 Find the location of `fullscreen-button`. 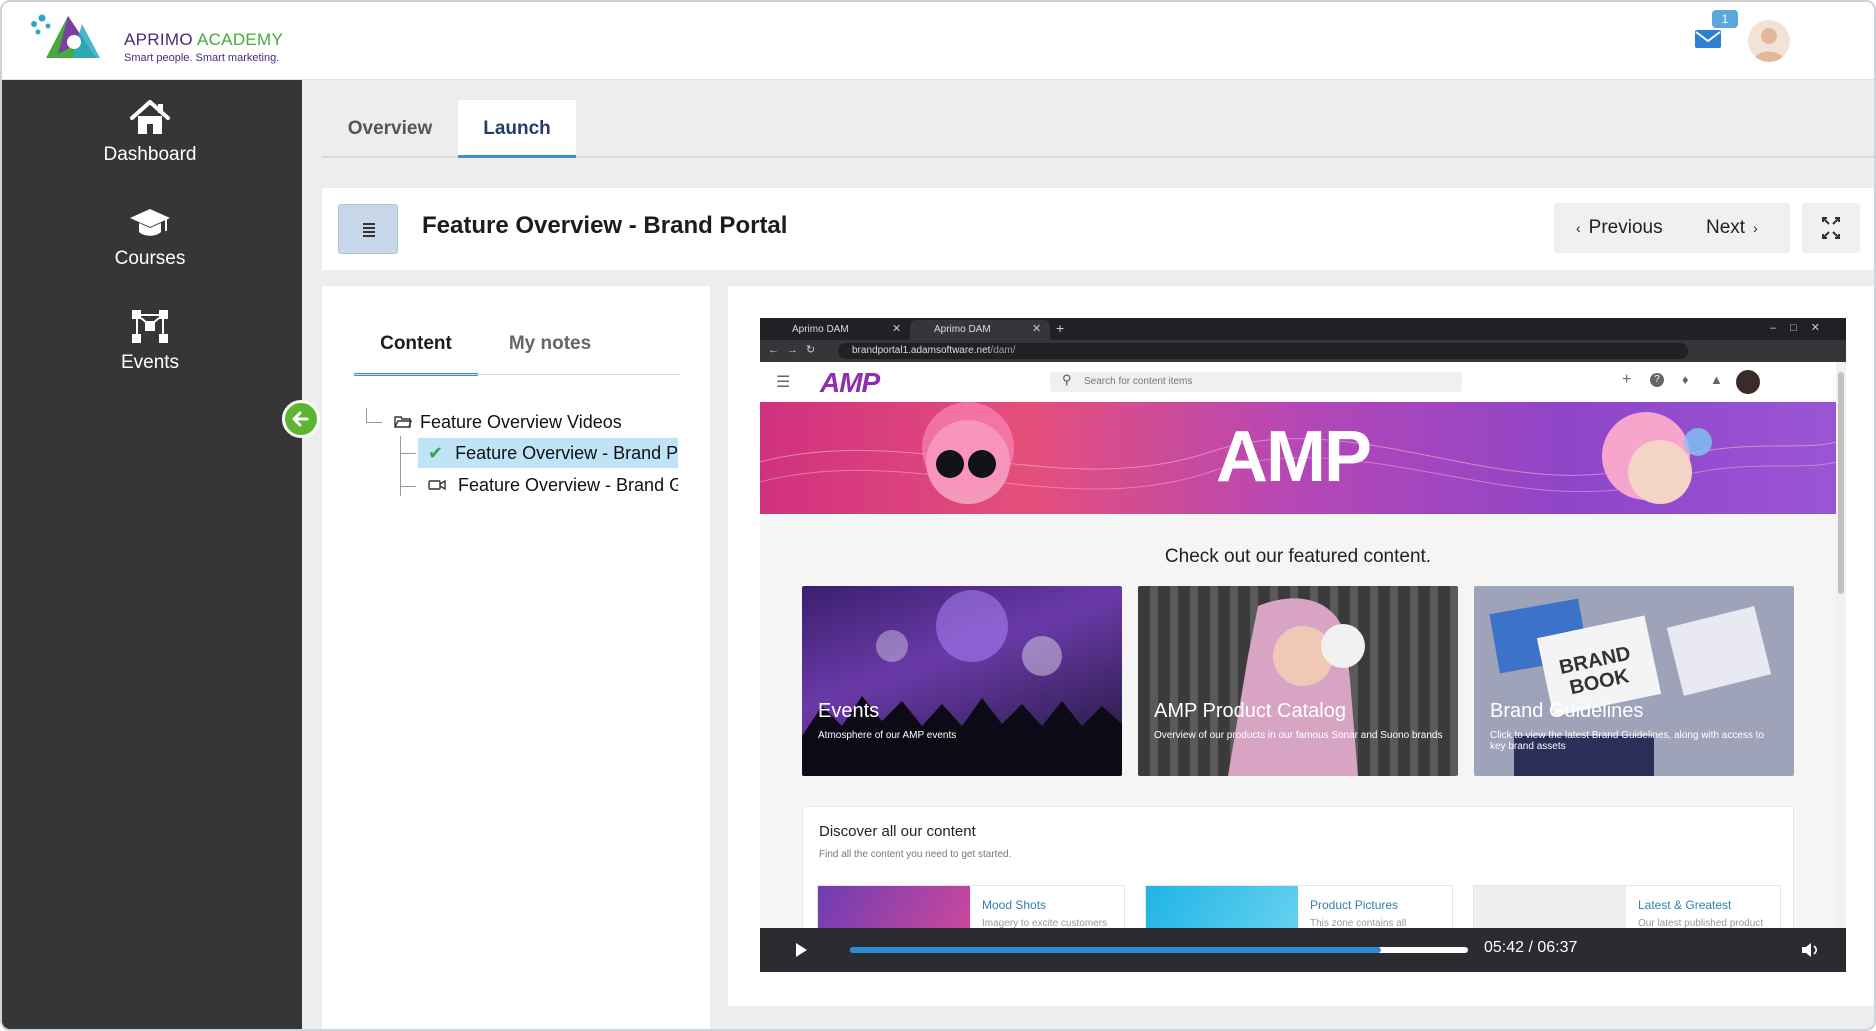

fullscreen-button is located at coordinates (1831, 228).